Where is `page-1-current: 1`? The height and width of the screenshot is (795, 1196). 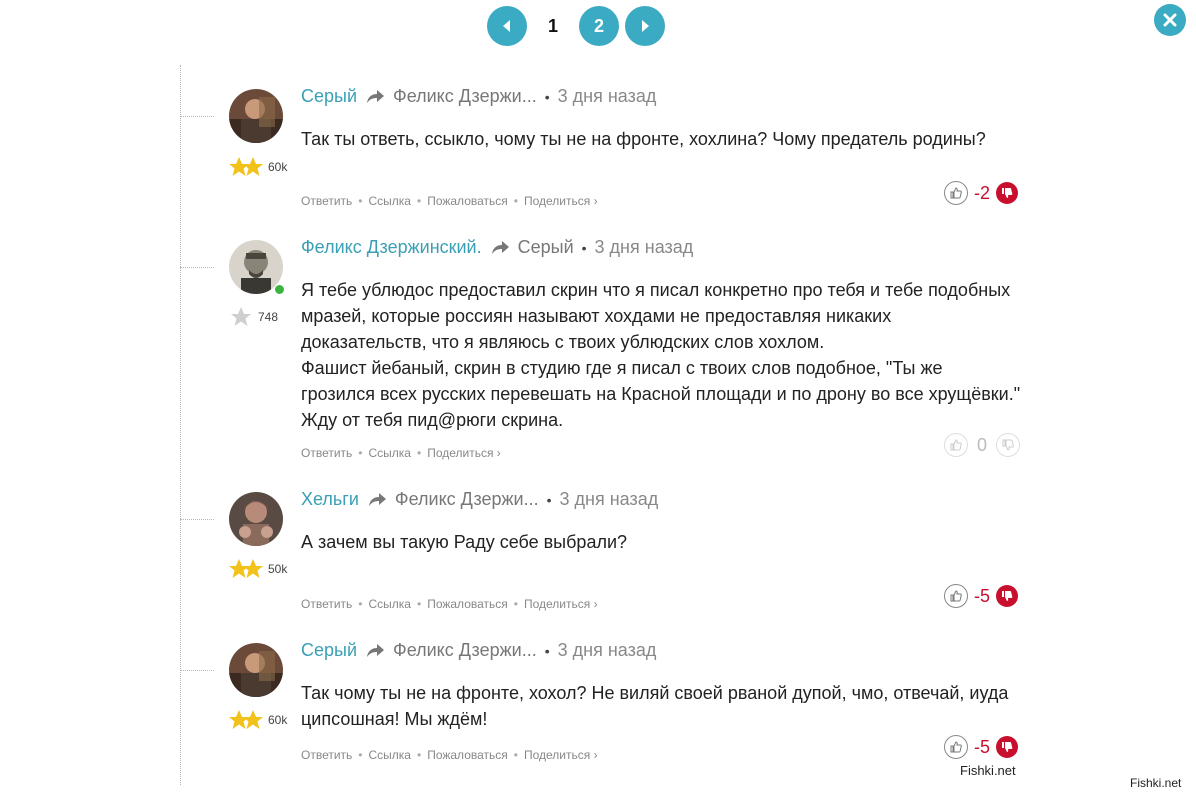 page-1-current: 1 is located at coordinates (552, 25).